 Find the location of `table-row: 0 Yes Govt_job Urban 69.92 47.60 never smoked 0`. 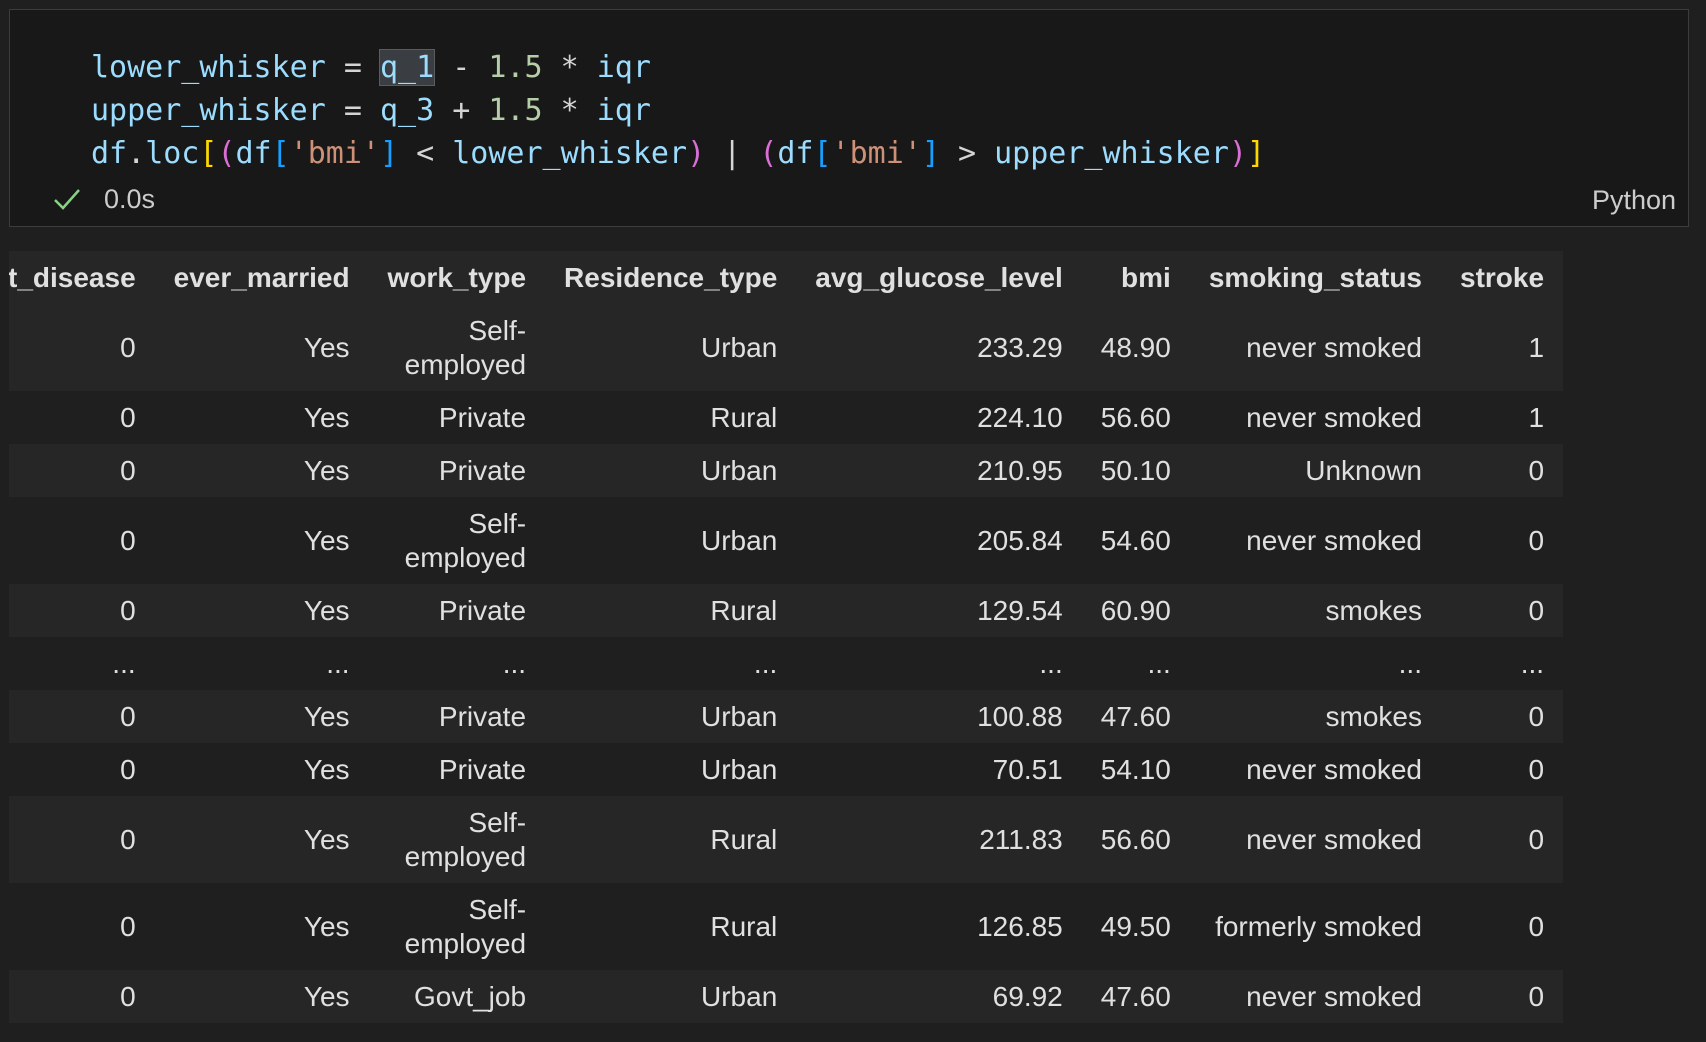

table-row: 0 Yes Govt_job Urban 69.92 47.60 never smoked 0 is located at coordinates (786, 996).